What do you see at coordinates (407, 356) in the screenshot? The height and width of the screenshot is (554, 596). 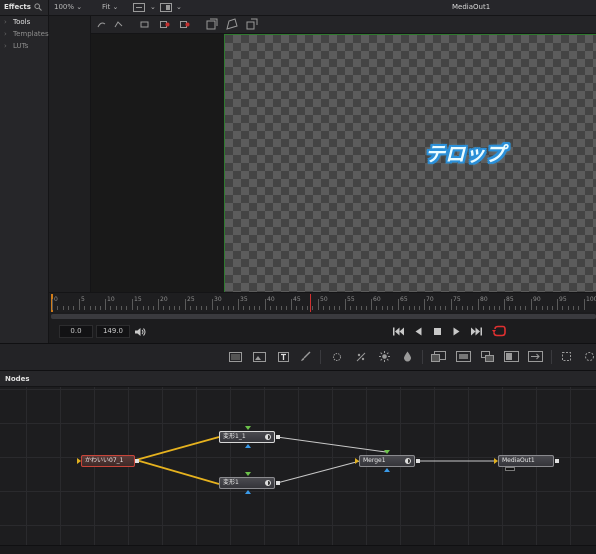 I see `drop-tool-icon` at bounding box center [407, 356].